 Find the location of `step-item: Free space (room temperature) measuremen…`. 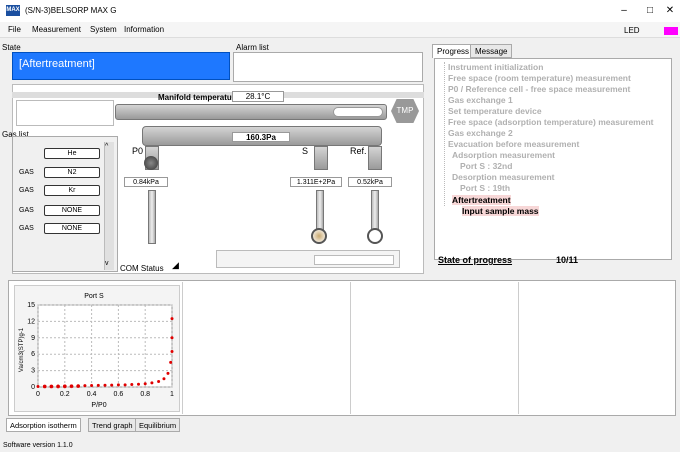

step-item: Free space (room temperature) measuremen… is located at coordinates (539, 78).